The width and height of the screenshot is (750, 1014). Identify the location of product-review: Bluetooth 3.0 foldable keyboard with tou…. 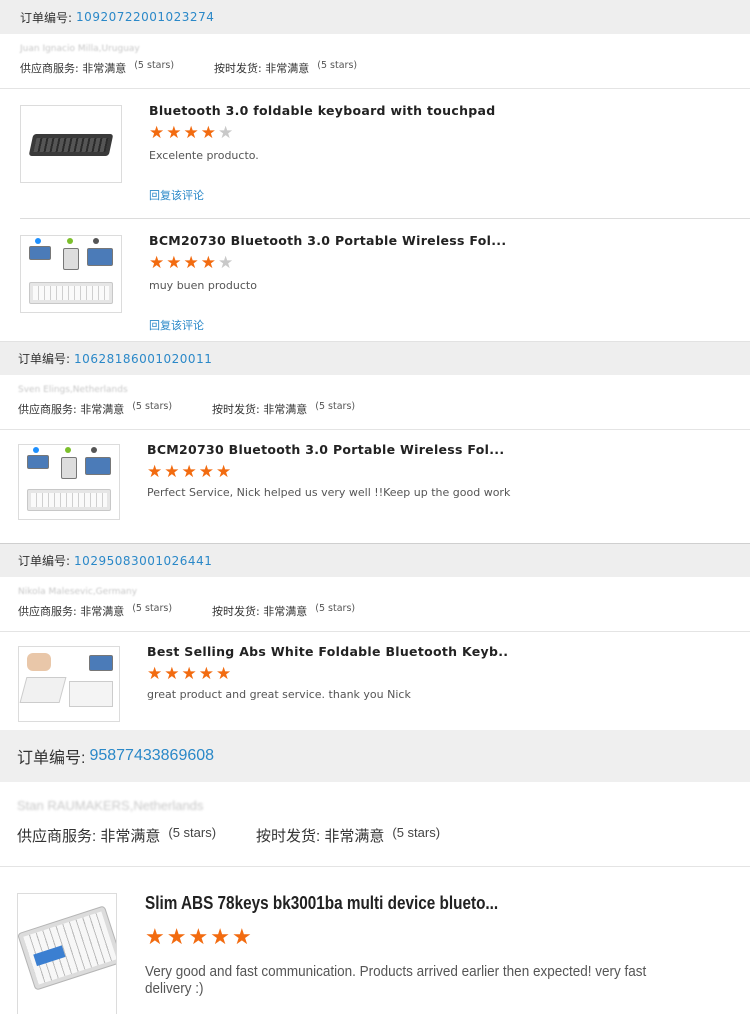
(375, 154).